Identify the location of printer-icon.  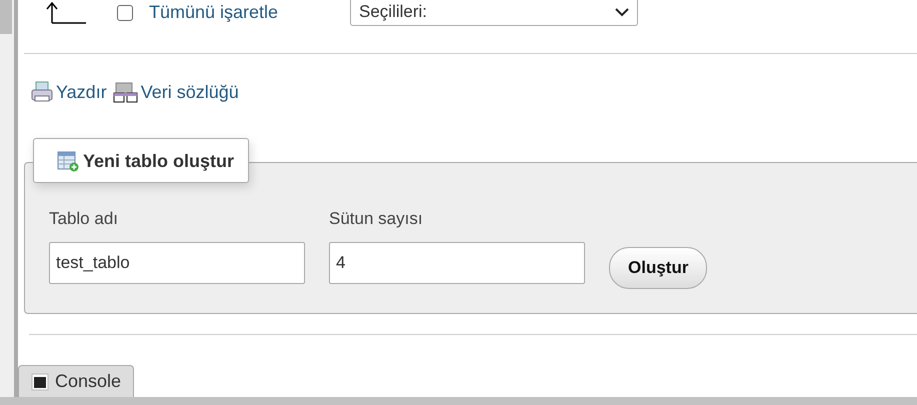
(42, 92).